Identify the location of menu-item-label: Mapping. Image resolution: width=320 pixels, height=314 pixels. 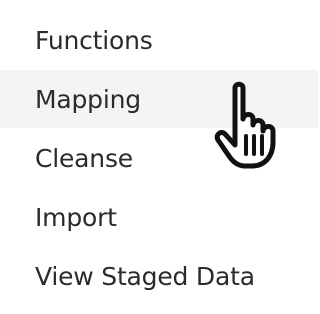
(88, 99).